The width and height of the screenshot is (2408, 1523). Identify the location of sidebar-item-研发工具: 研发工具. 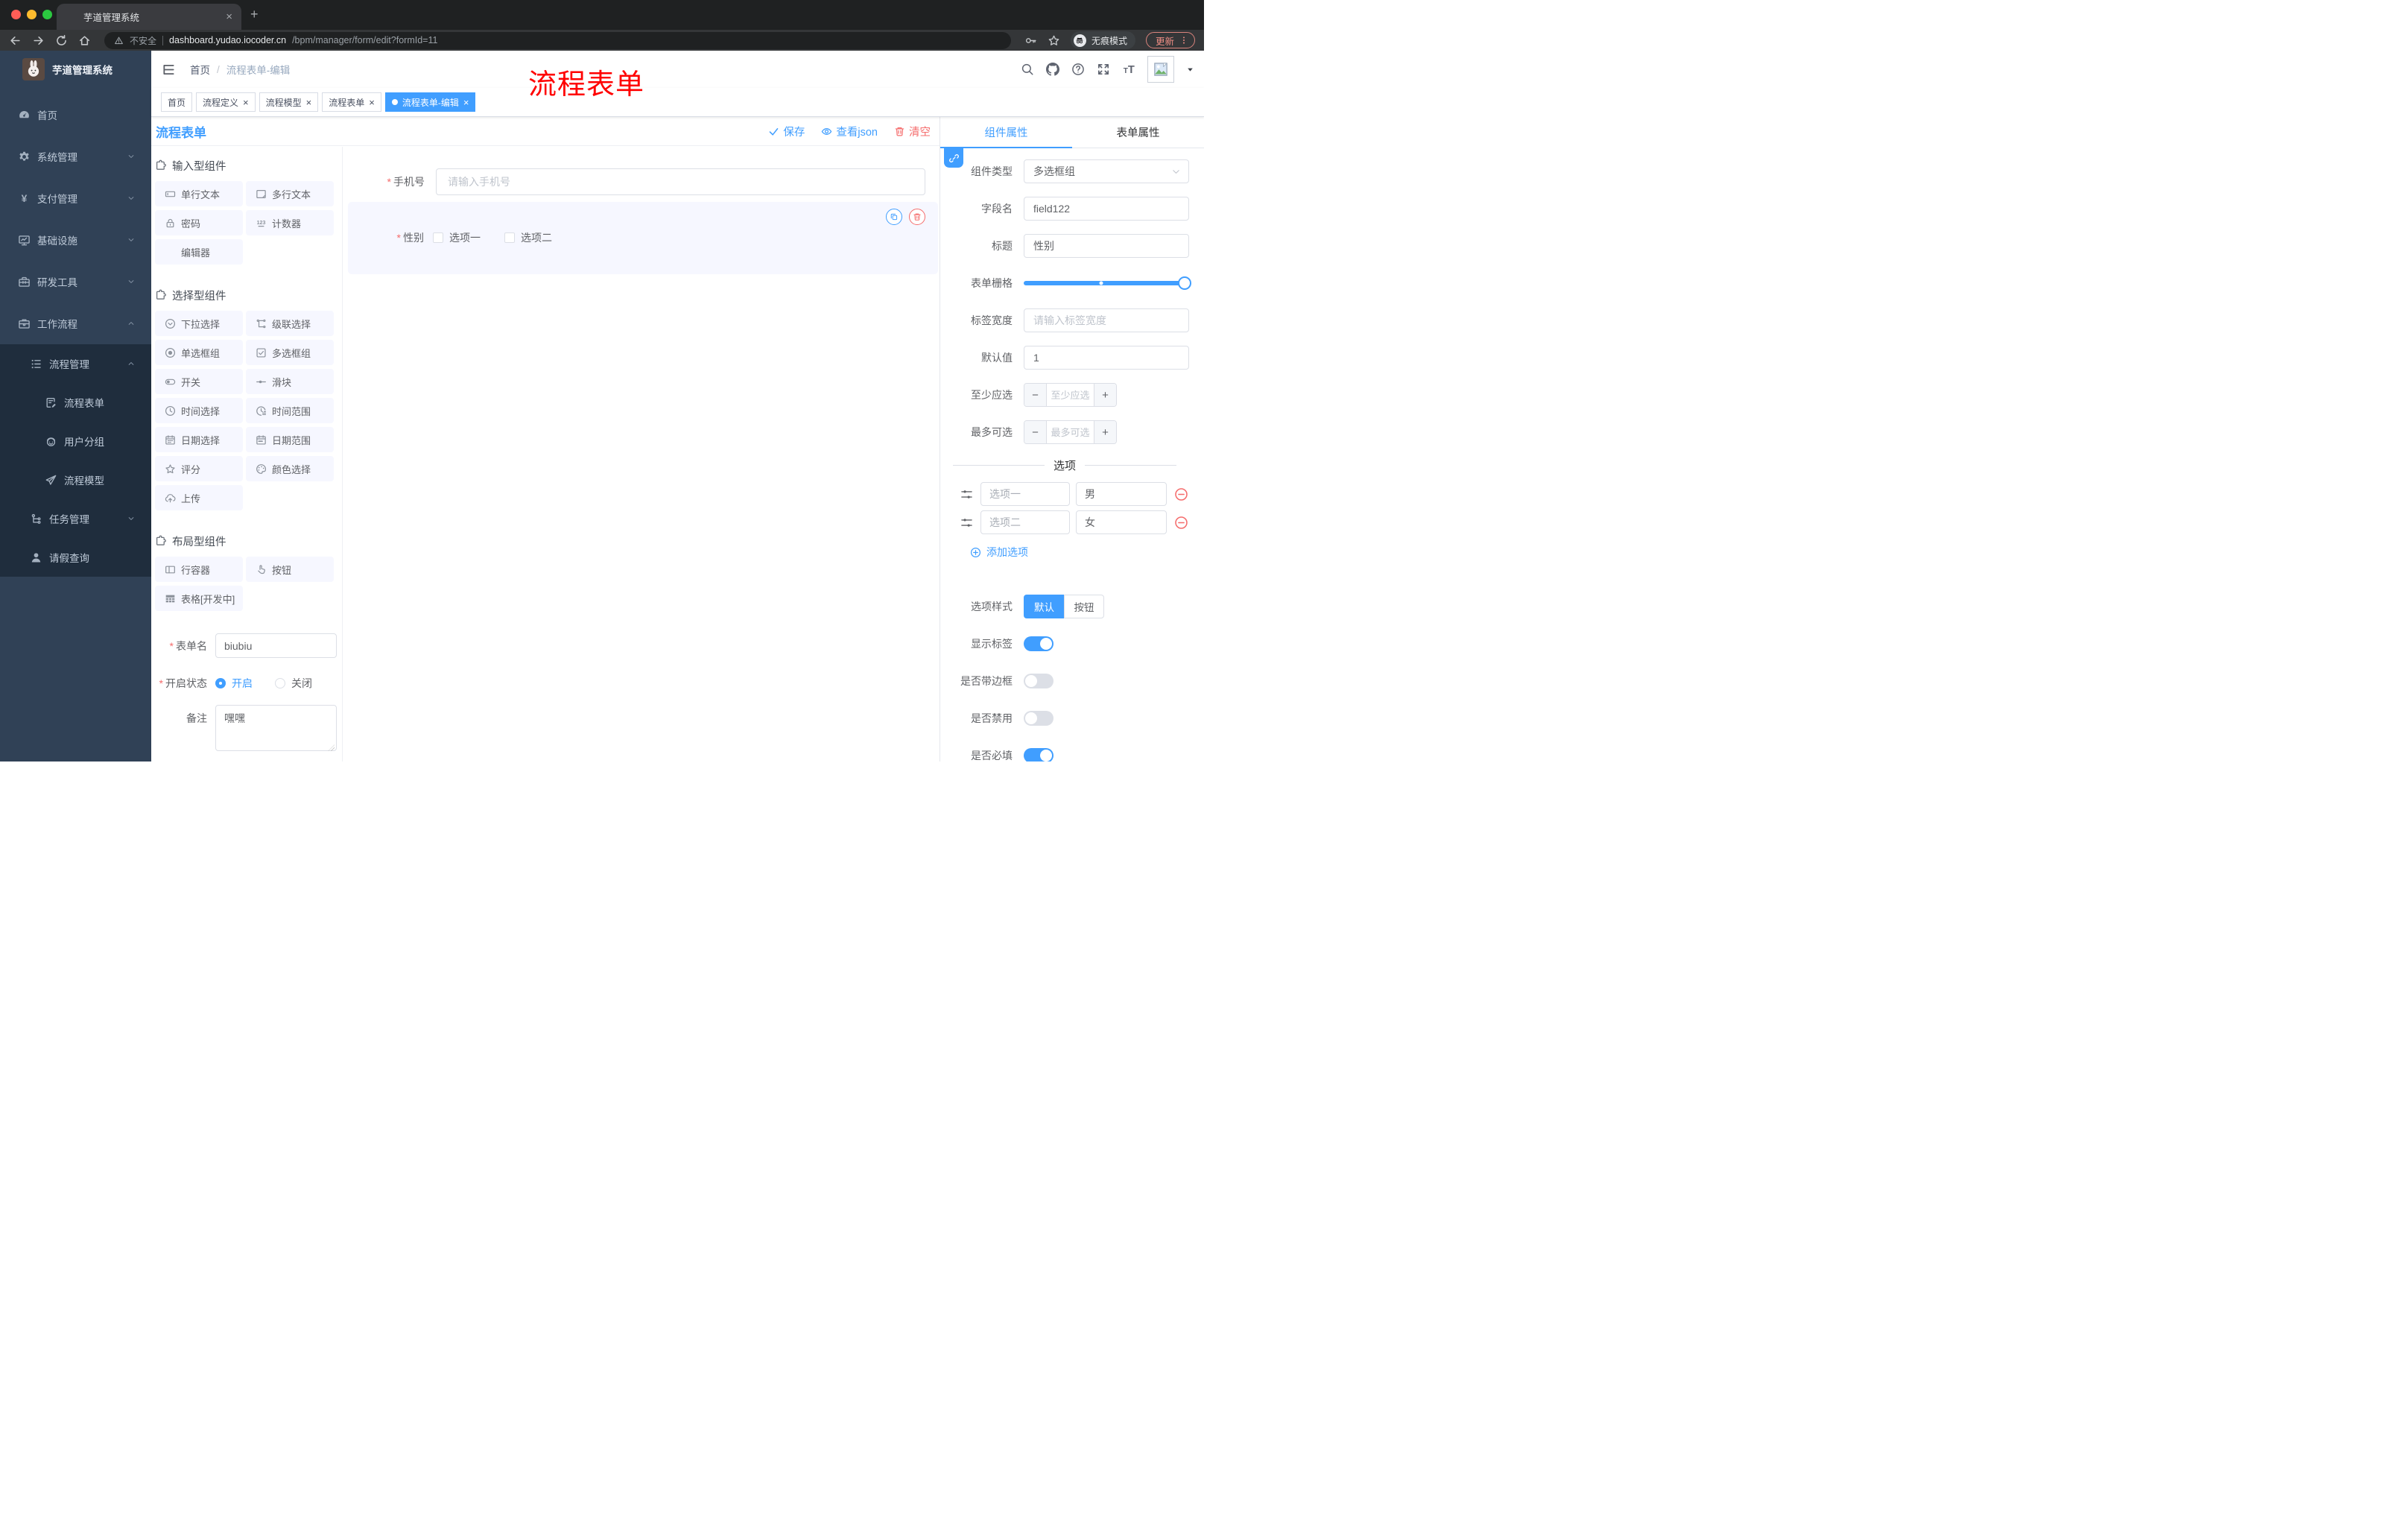
(75, 282).